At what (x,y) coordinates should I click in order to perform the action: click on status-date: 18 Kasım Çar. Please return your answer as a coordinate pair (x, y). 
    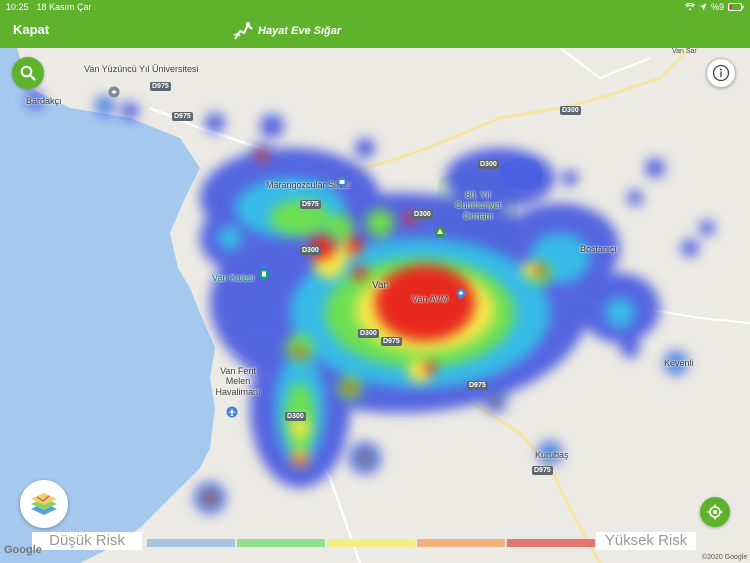
    Looking at the image, I should click on (64, 7).